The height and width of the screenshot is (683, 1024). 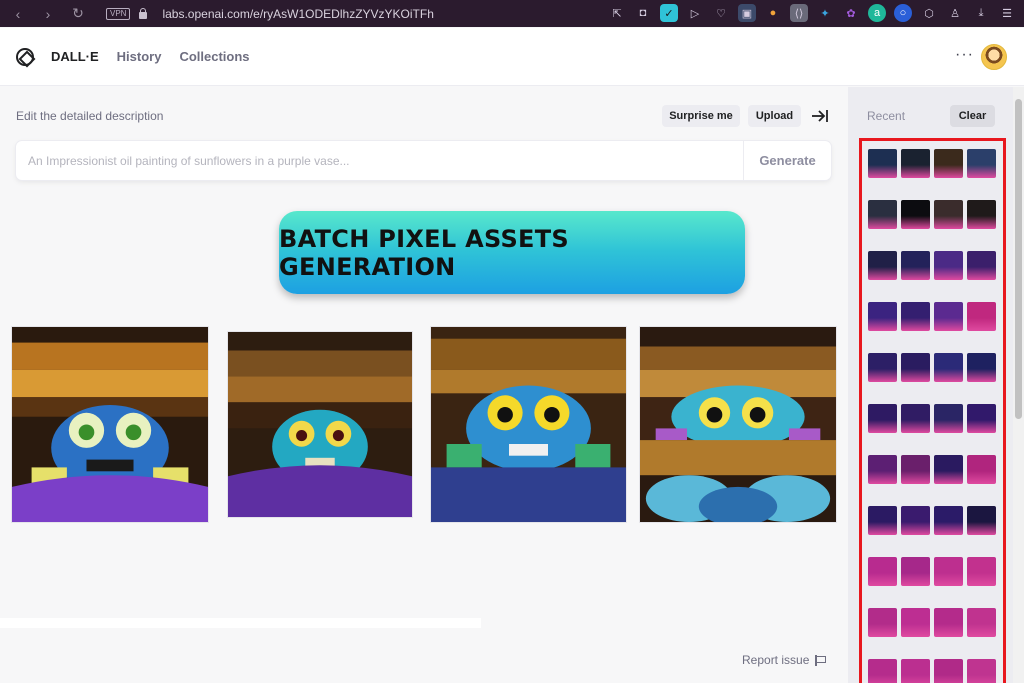 I want to click on lock-icon, so click(x=143, y=13).